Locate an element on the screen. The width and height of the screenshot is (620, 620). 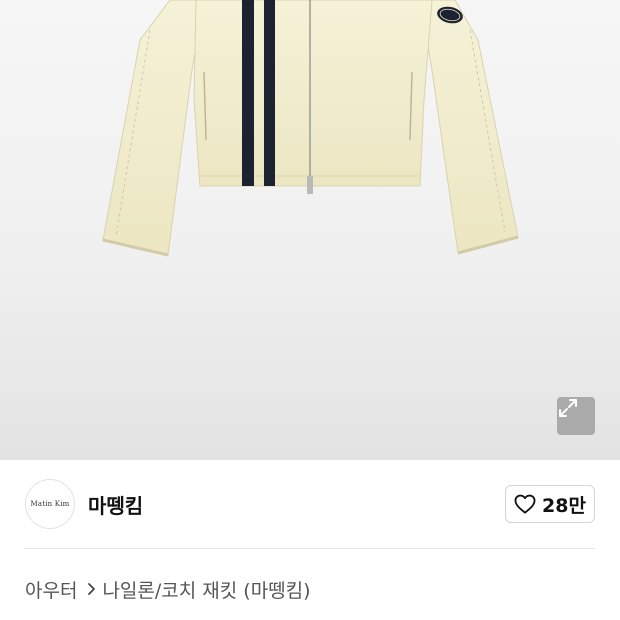
brand-logo-text: Matin Kim is located at coordinates (50, 504).